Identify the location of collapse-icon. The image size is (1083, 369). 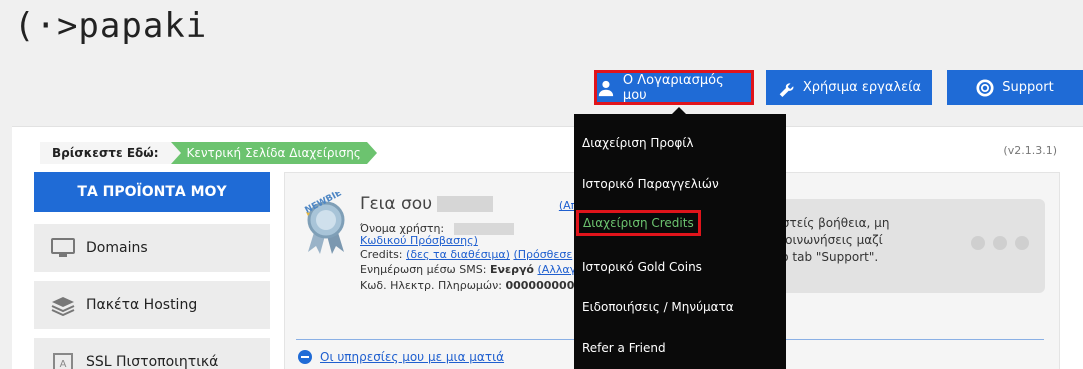
(305, 357).